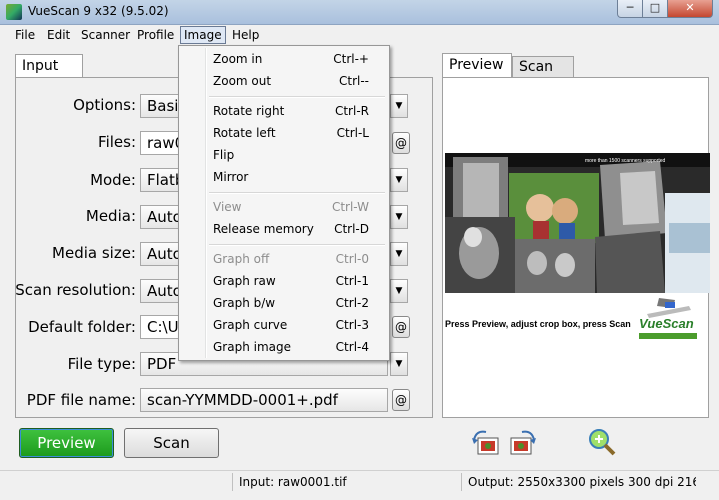  Describe the element at coordinates (284, 81) in the screenshot. I see `menu-item-zoom-out: Zoom out Ctrl--` at that location.